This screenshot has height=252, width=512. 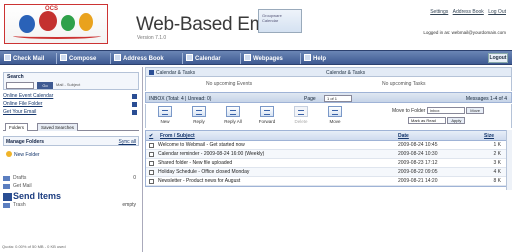 What do you see at coordinates (71, 196) in the screenshot?
I see `folder-item: Send Items` at bounding box center [71, 196].